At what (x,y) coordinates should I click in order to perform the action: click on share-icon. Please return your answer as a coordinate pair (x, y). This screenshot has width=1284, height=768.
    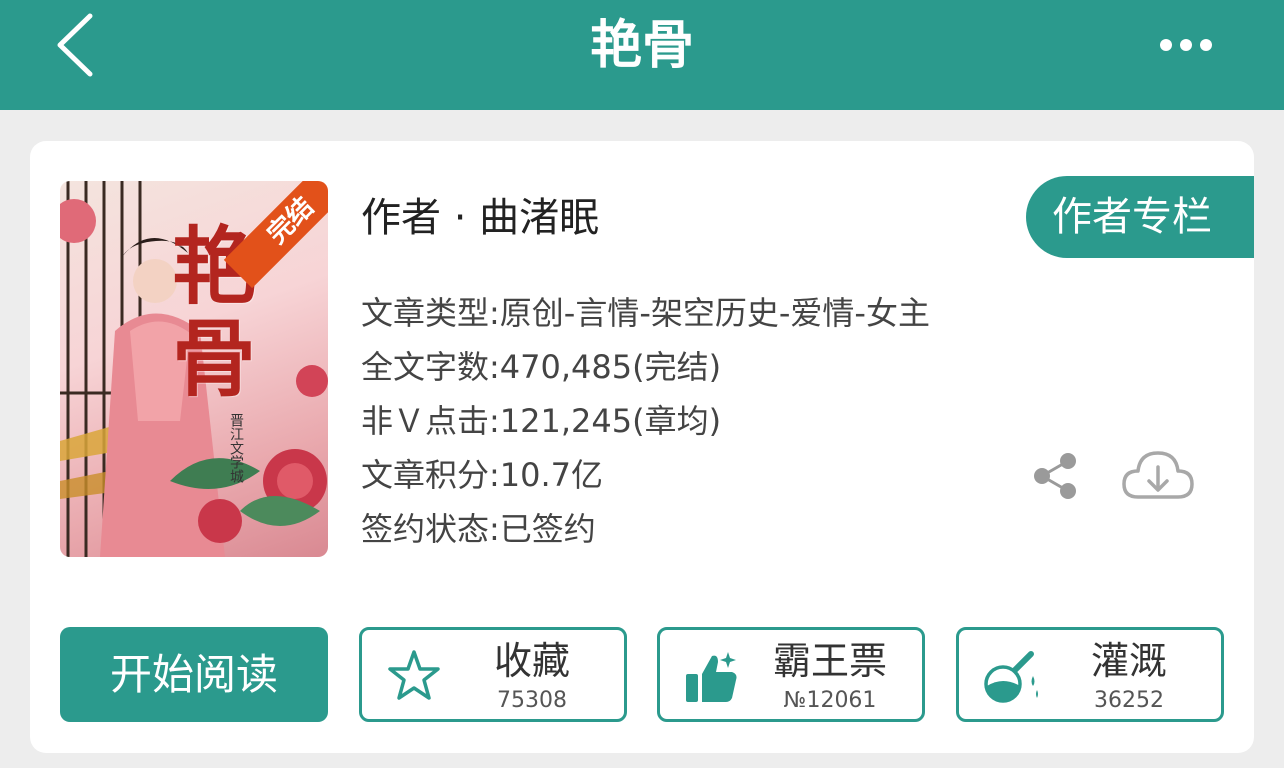
    Looking at the image, I should click on (1055, 476).